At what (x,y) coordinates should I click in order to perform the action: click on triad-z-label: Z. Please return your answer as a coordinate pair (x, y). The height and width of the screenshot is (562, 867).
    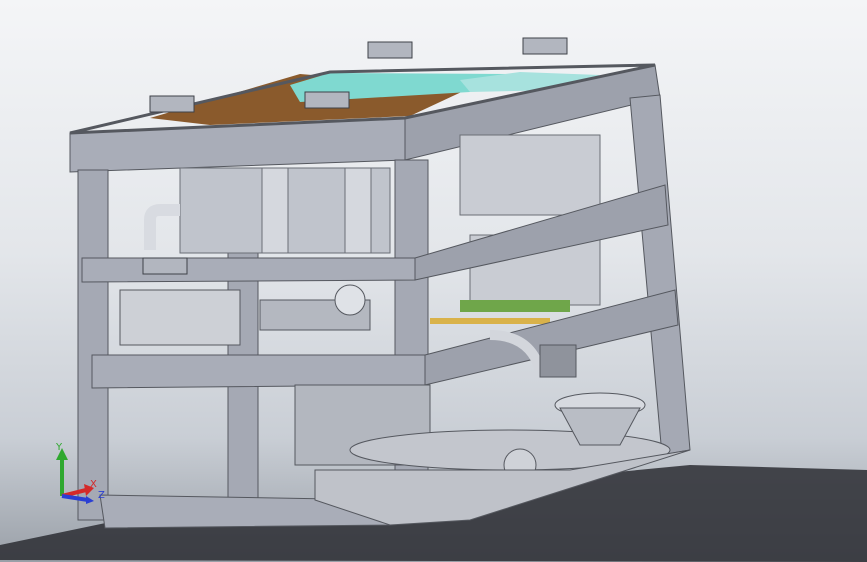
    Looking at the image, I should click on (101, 495).